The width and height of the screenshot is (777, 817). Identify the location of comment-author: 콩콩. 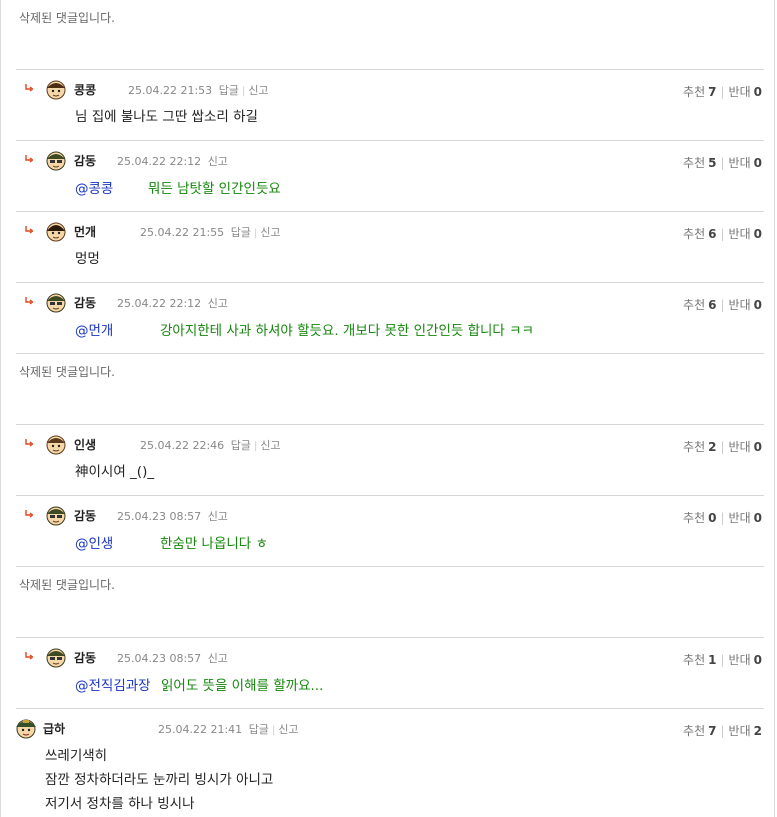
(85, 89).